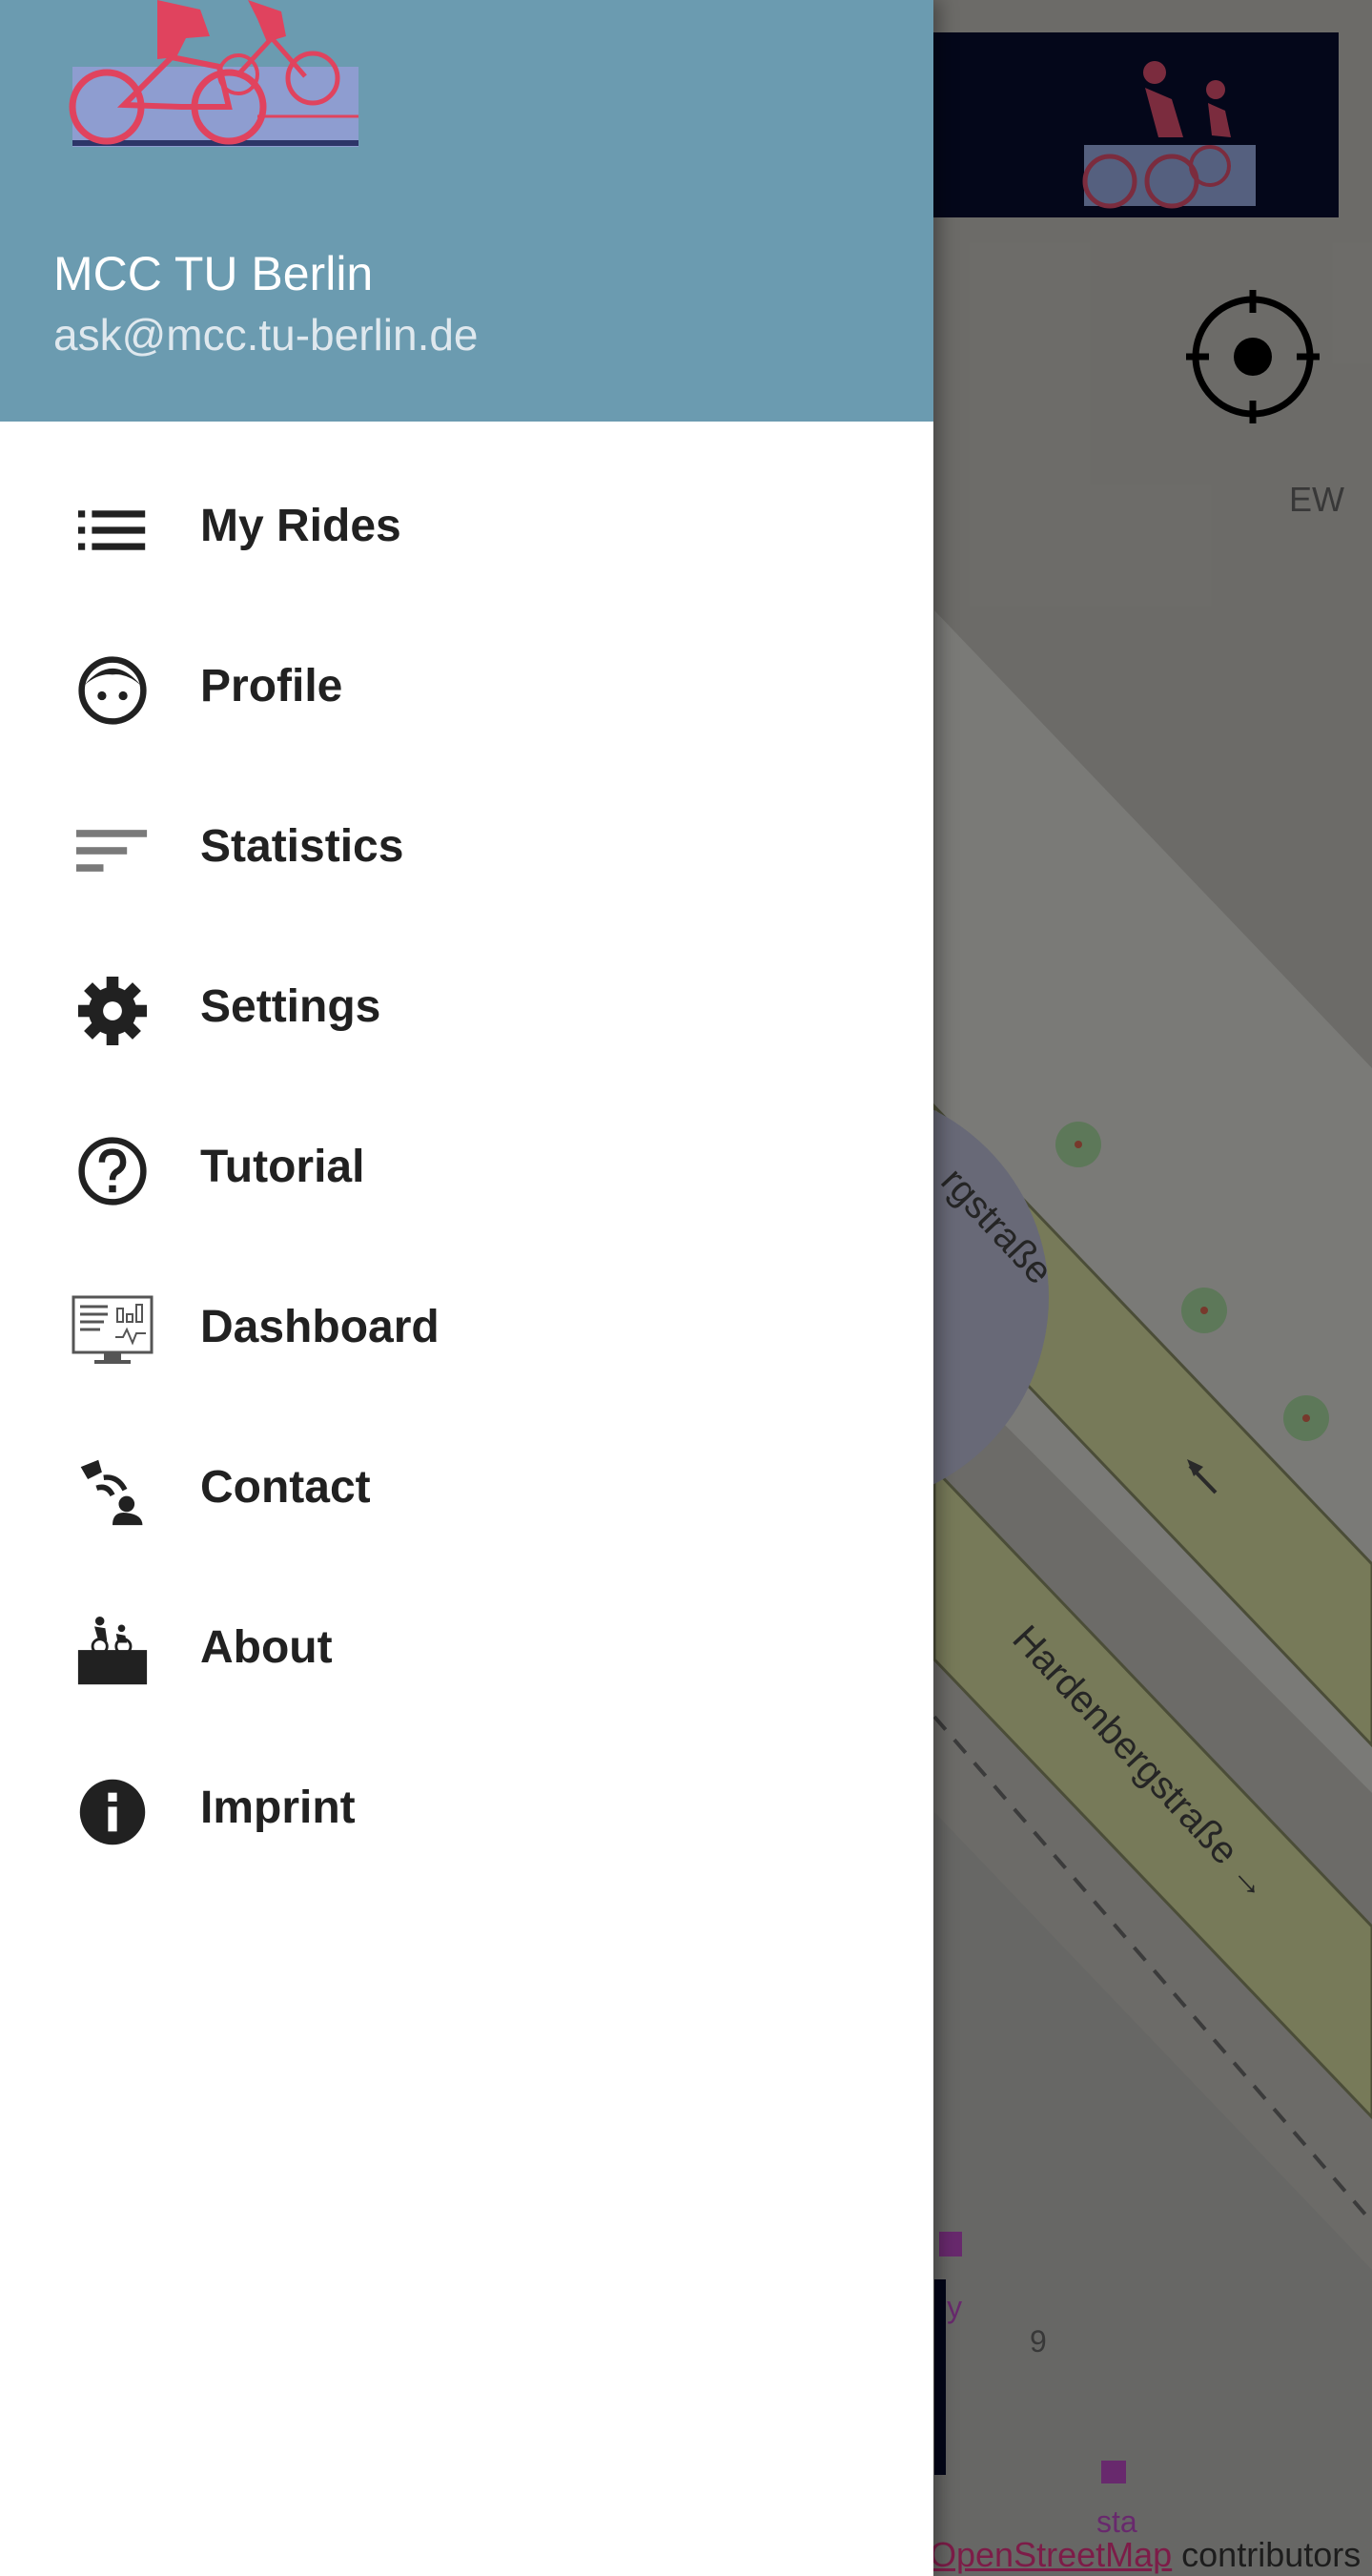 Image resolution: width=1372 pixels, height=2576 pixels. I want to click on attribution-suffix: contributors, so click(1267, 2554).